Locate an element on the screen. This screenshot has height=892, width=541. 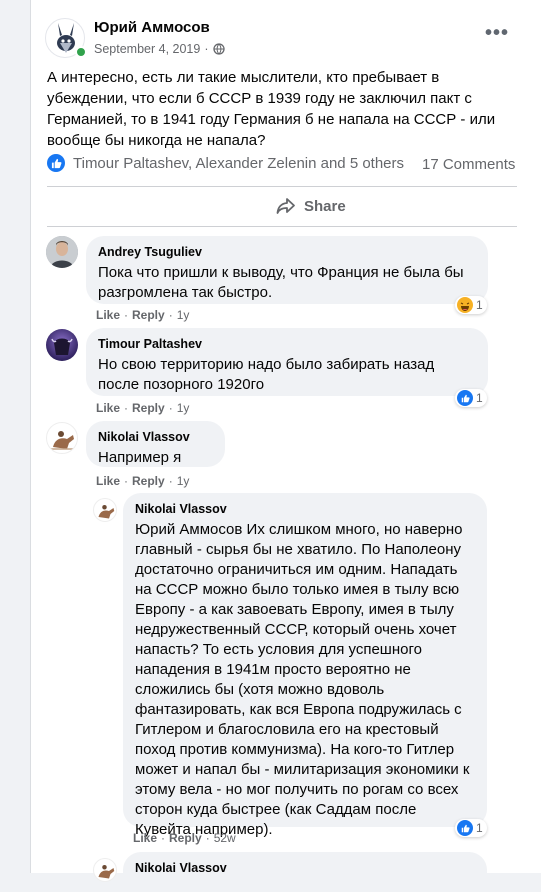
comment-author: Timour Paltashev is located at coordinates (287, 344).